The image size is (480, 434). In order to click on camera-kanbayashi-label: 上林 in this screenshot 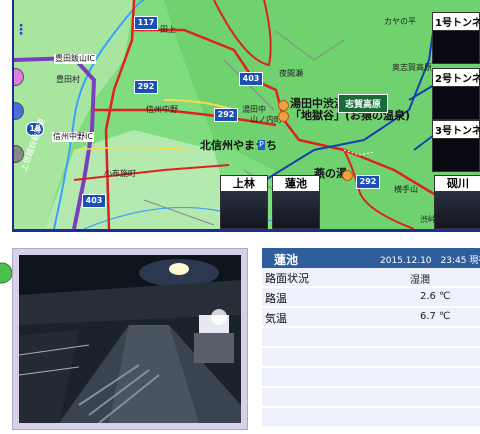, I will do `click(244, 183)`.